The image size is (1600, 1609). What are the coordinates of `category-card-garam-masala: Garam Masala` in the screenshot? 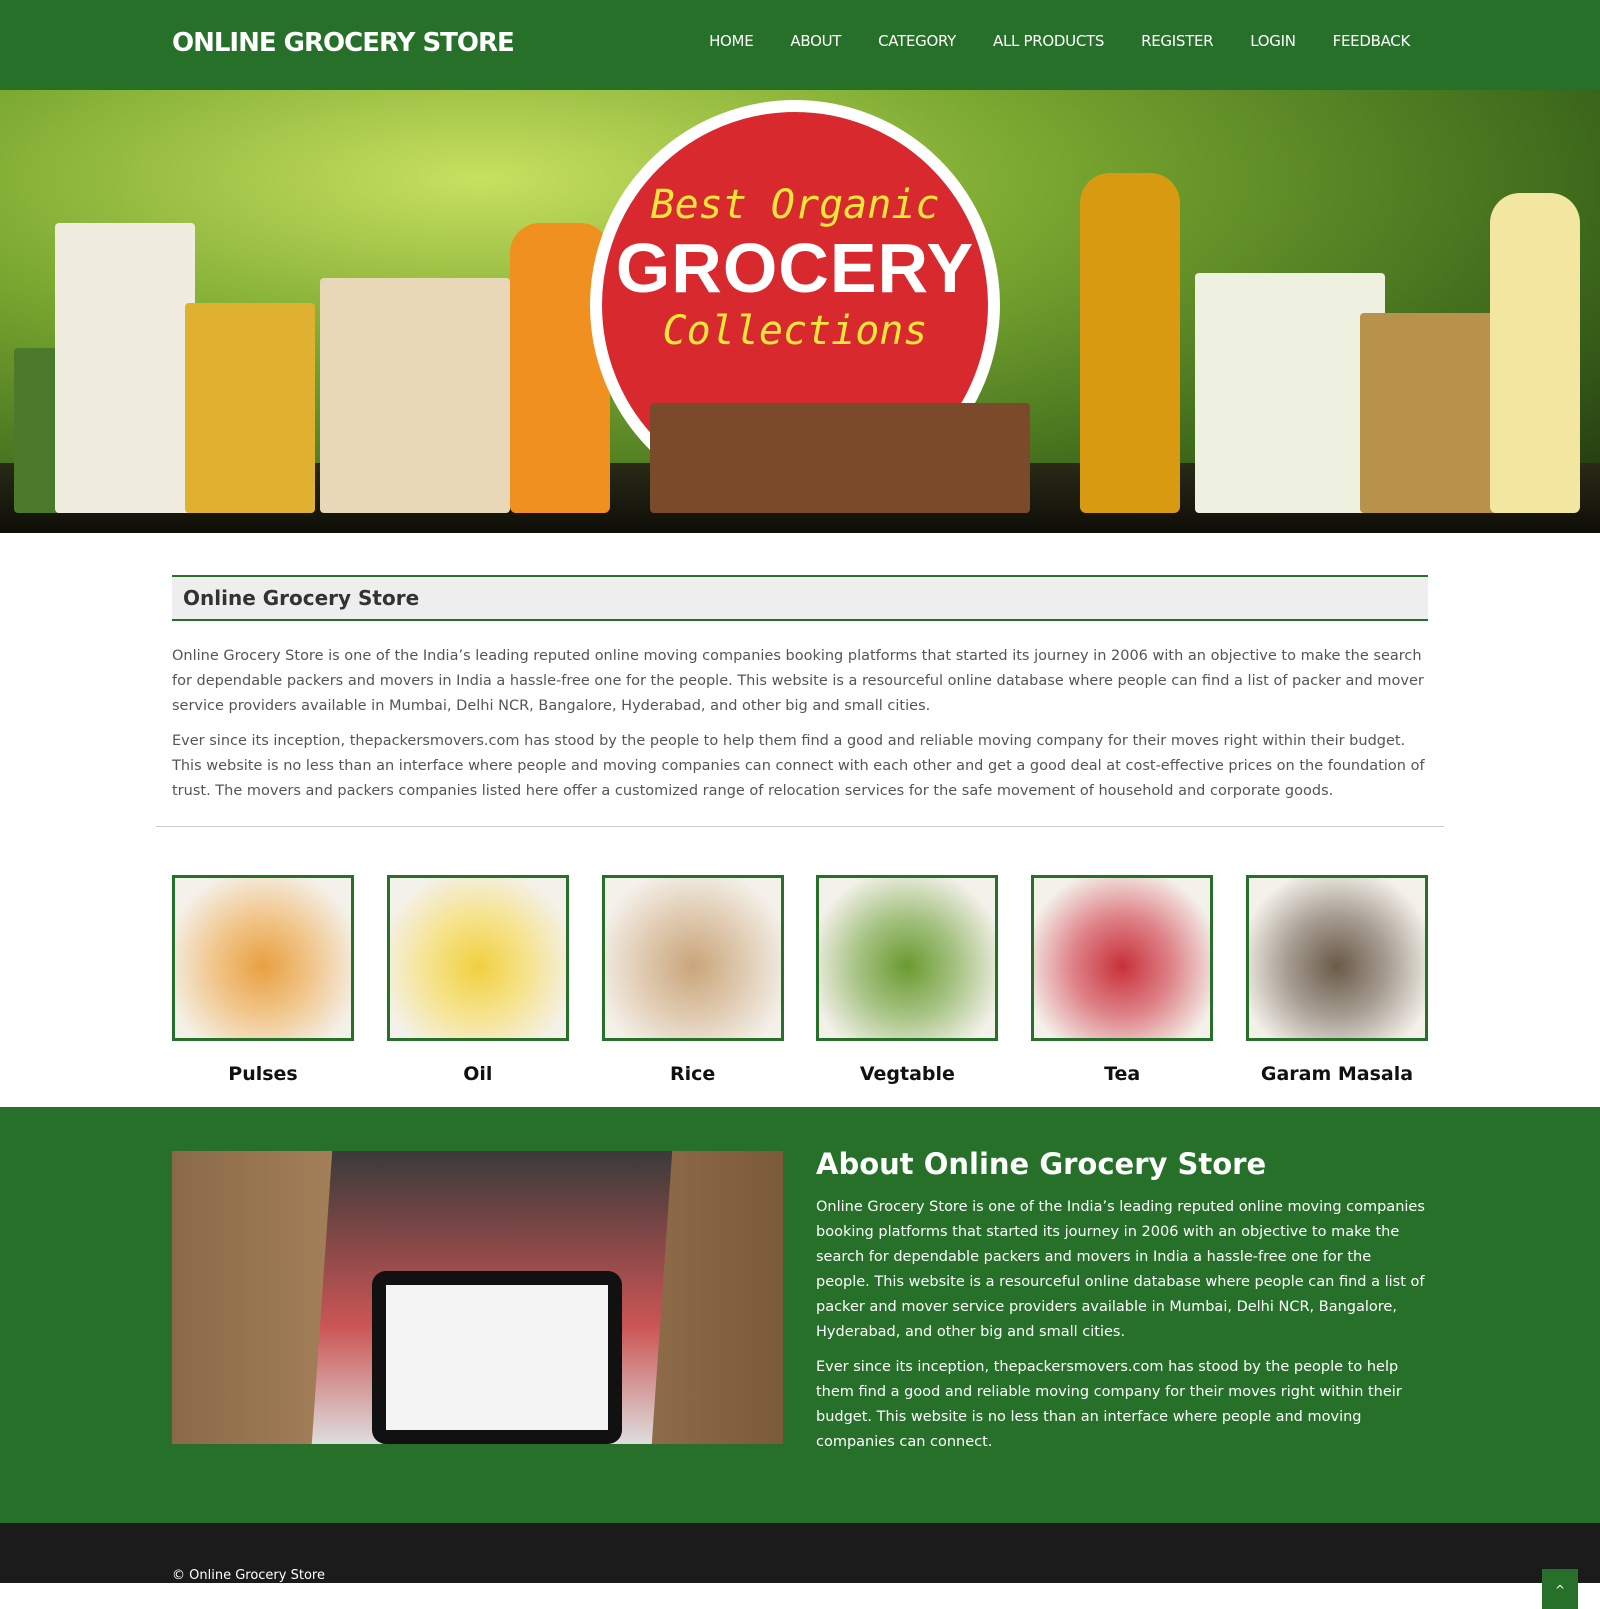 It's located at (1336, 980).